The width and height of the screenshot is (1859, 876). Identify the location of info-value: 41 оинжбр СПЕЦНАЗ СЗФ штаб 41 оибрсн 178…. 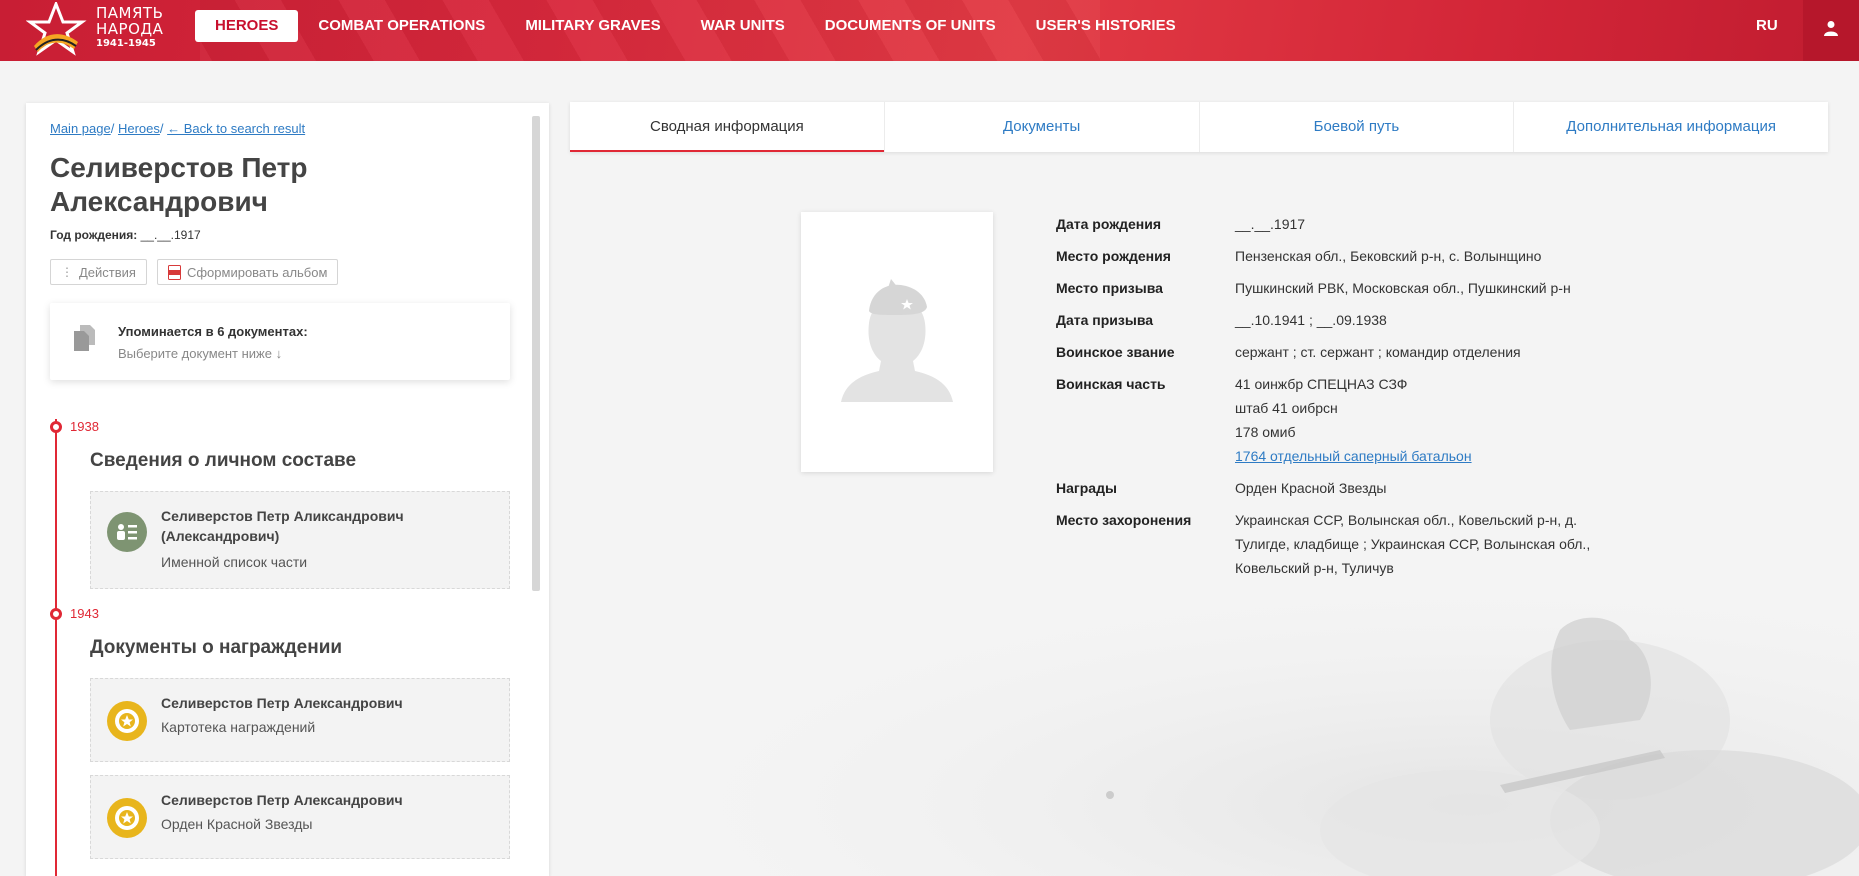
(1415, 420).